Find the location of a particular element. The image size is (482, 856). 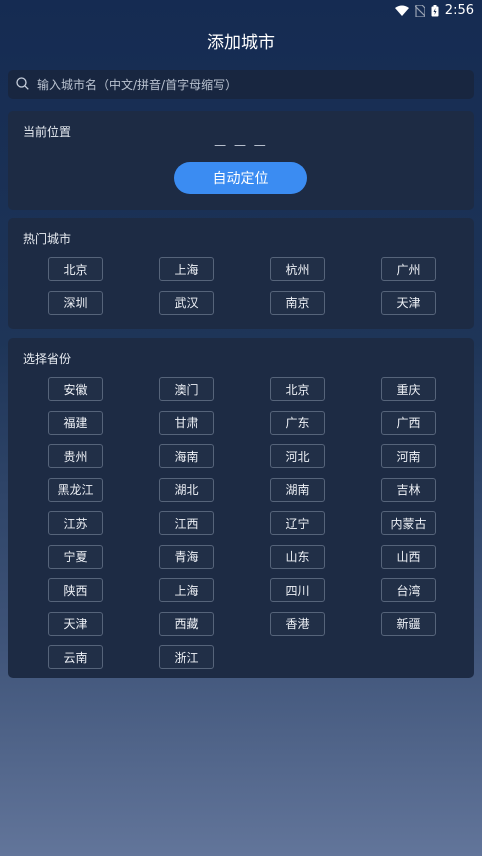

province-button: 贵州 is located at coordinates (75, 456).